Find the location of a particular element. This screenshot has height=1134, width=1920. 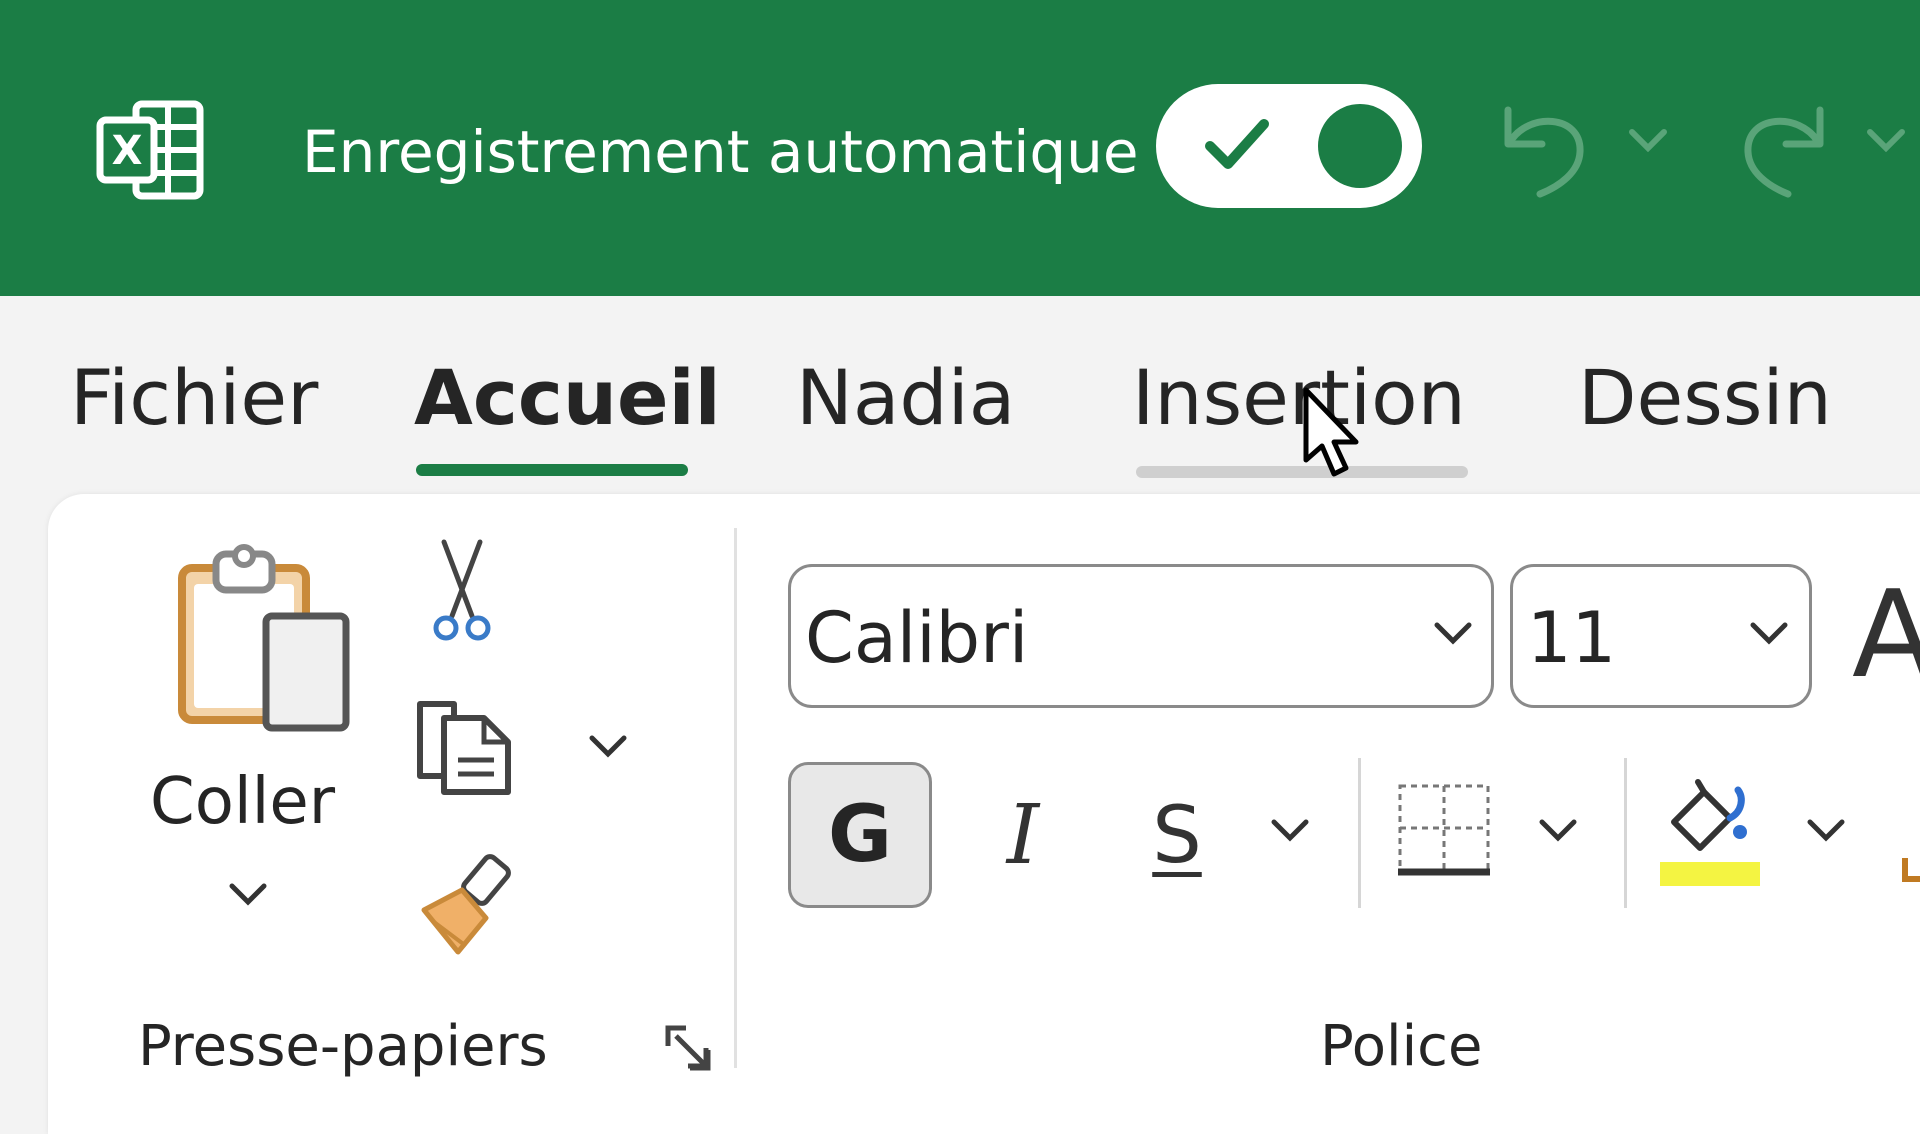

underline-dropdown-chevron-icon is located at coordinates (1290, 831).